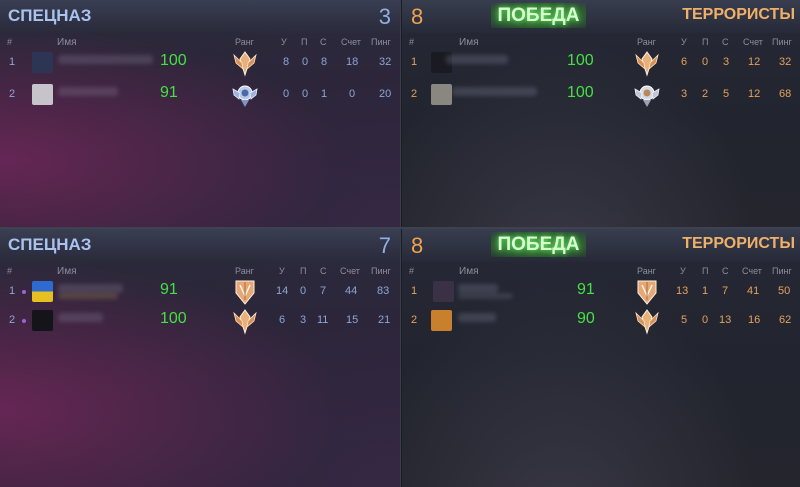 This screenshot has height=487, width=800. What do you see at coordinates (286, 62) in the screenshot?
I see `player-kills: 8` at bounding box center [286, 62].